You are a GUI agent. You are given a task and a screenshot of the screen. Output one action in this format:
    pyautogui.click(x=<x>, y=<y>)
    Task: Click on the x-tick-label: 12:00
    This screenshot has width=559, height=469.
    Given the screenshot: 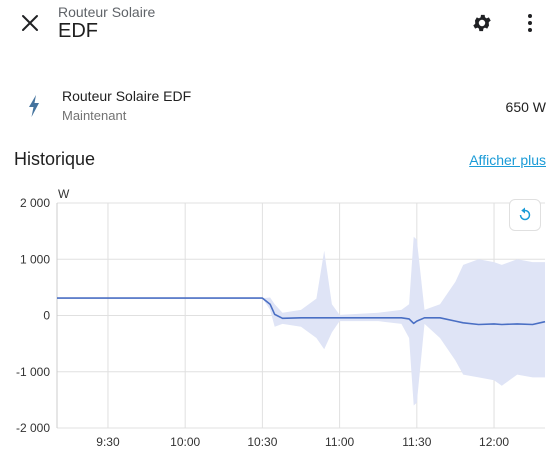 What is the action you would take?
    pyautogui.click(x=494, y=442)
    